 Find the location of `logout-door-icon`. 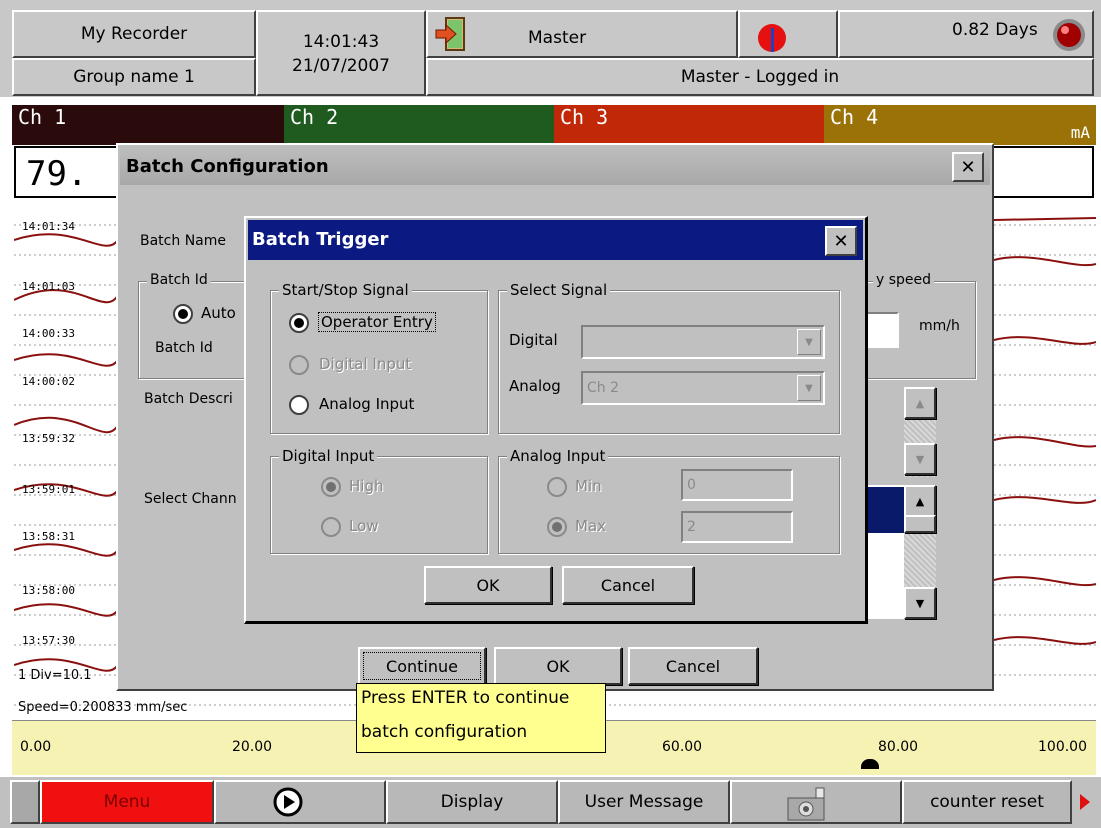

logout-door-icon is located at coordinates (451, 34).